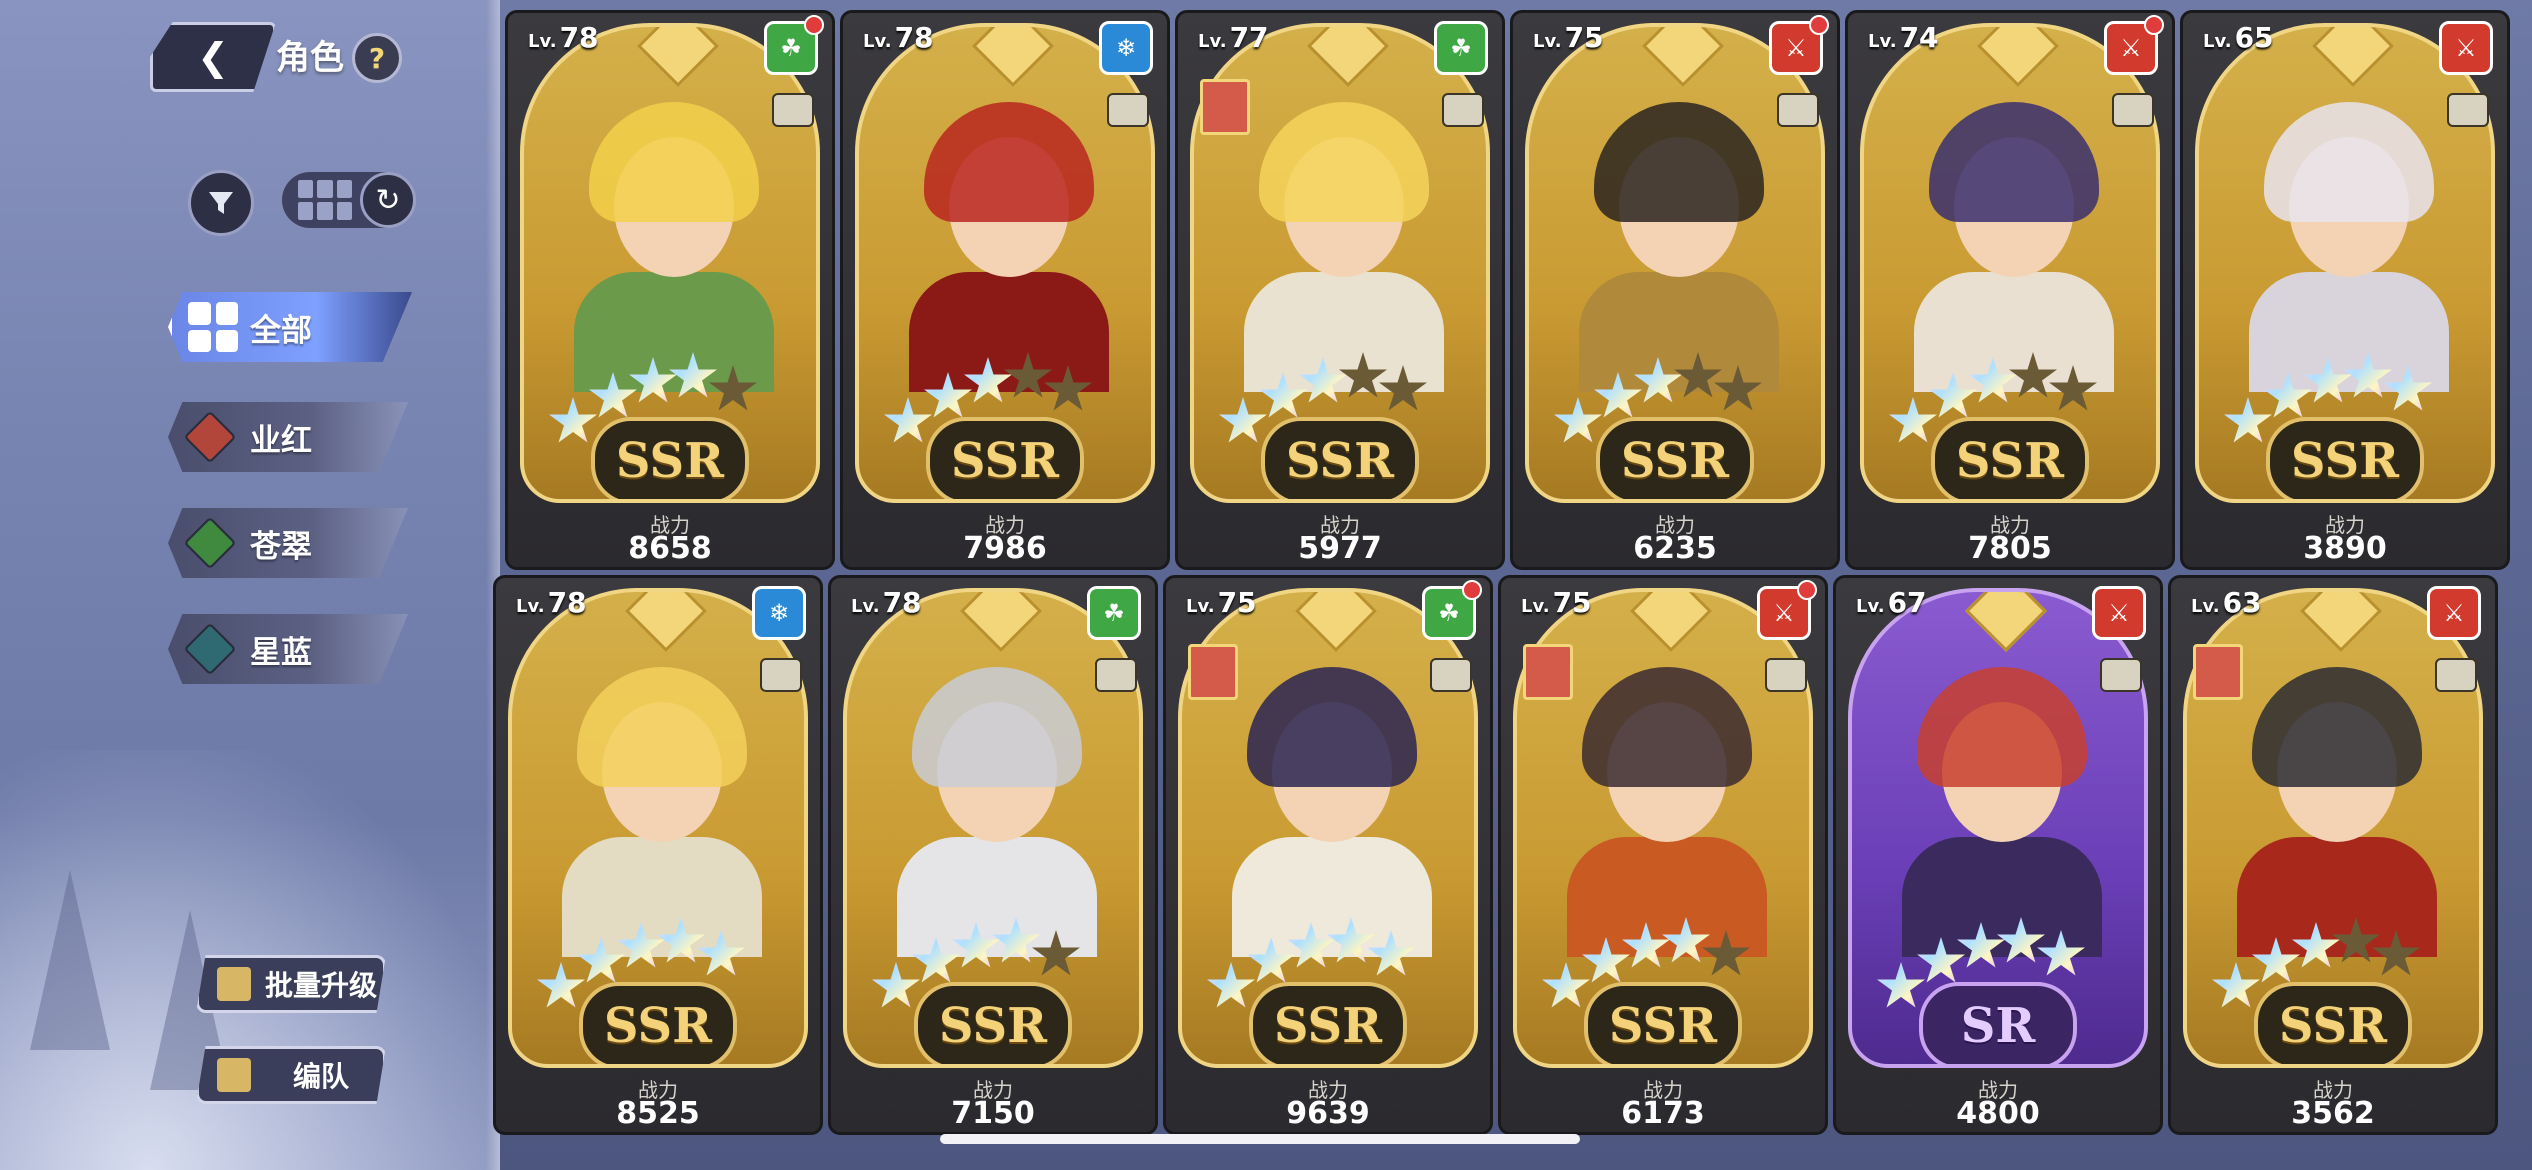 Image resolution: width=2532 pixels, height=1170 pixels. Describe the element at coordinates (281, 330) in the screenshot. I see `category-label: 全部` at that location.